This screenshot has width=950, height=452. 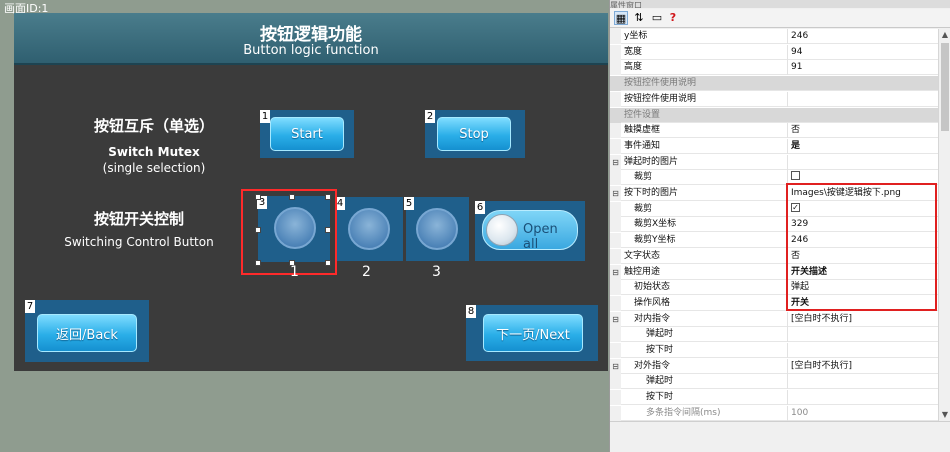 What do you see at coordinates (862, 36) in the screenshot?
I see `property-value: 246` at bounding box center [862, 36].